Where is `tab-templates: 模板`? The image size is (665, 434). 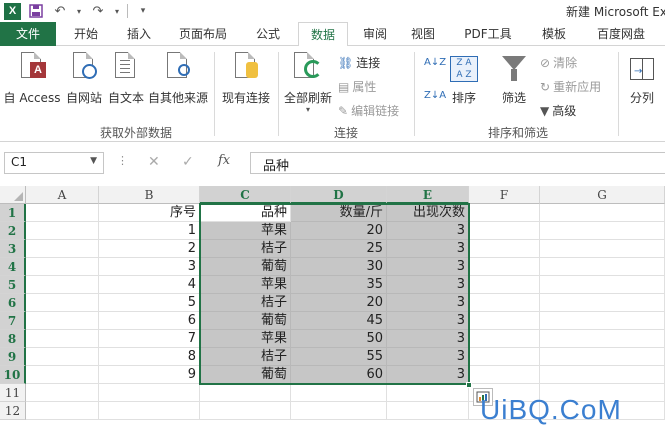
tab-templates: 模板 is located at coordinates (554, 34).